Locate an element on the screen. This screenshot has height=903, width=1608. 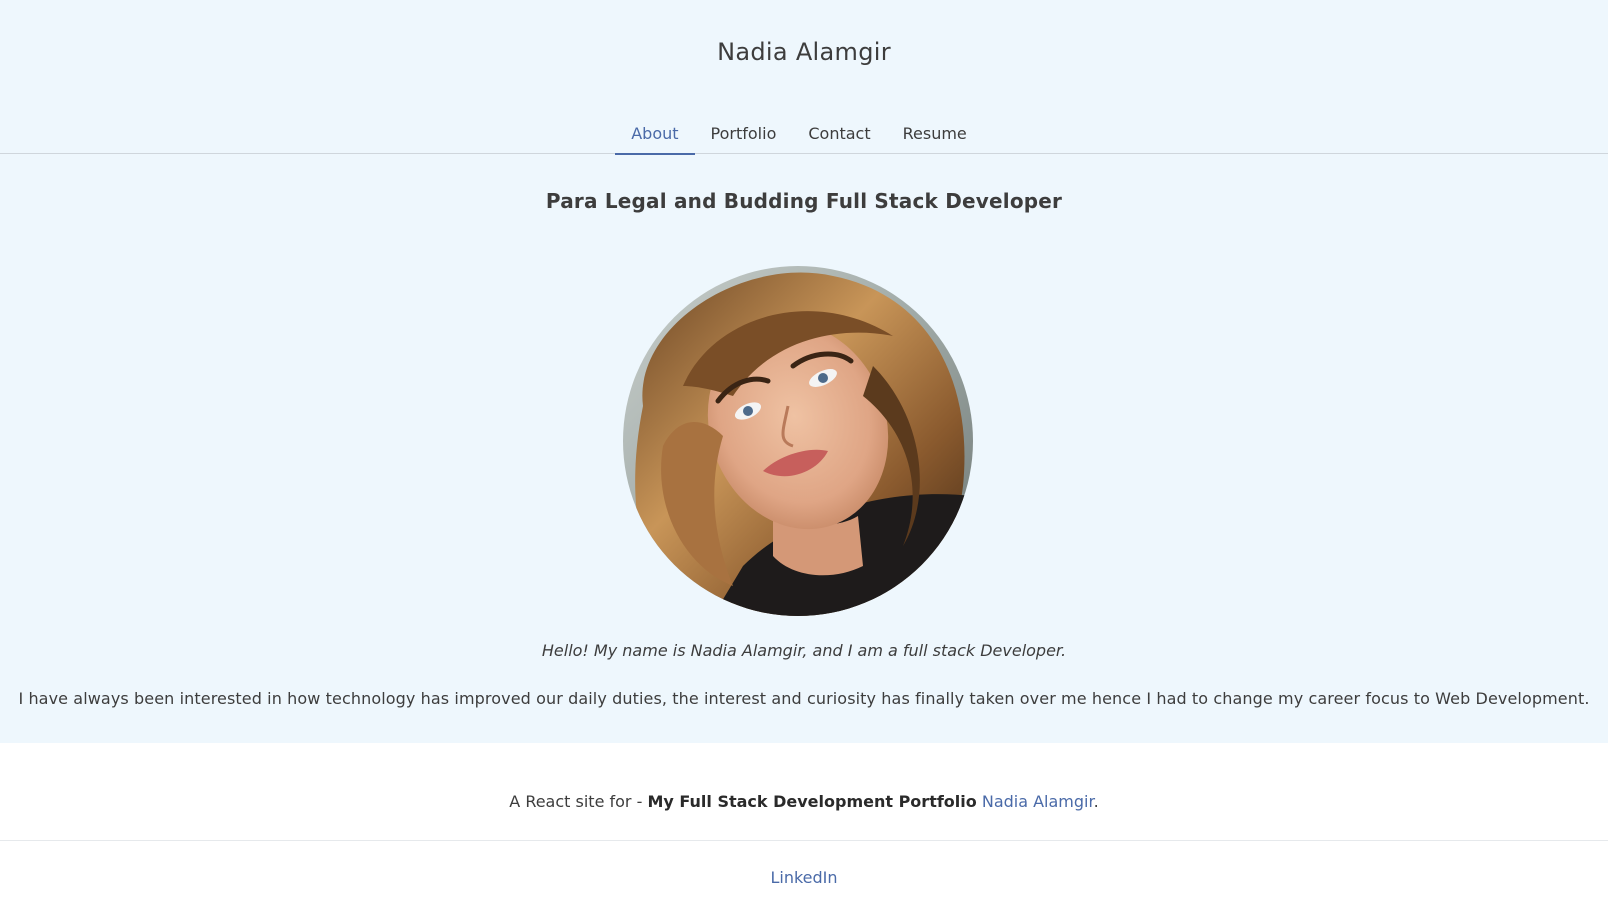
nav-item-contact: Contact is located at coordinates (839, 134).